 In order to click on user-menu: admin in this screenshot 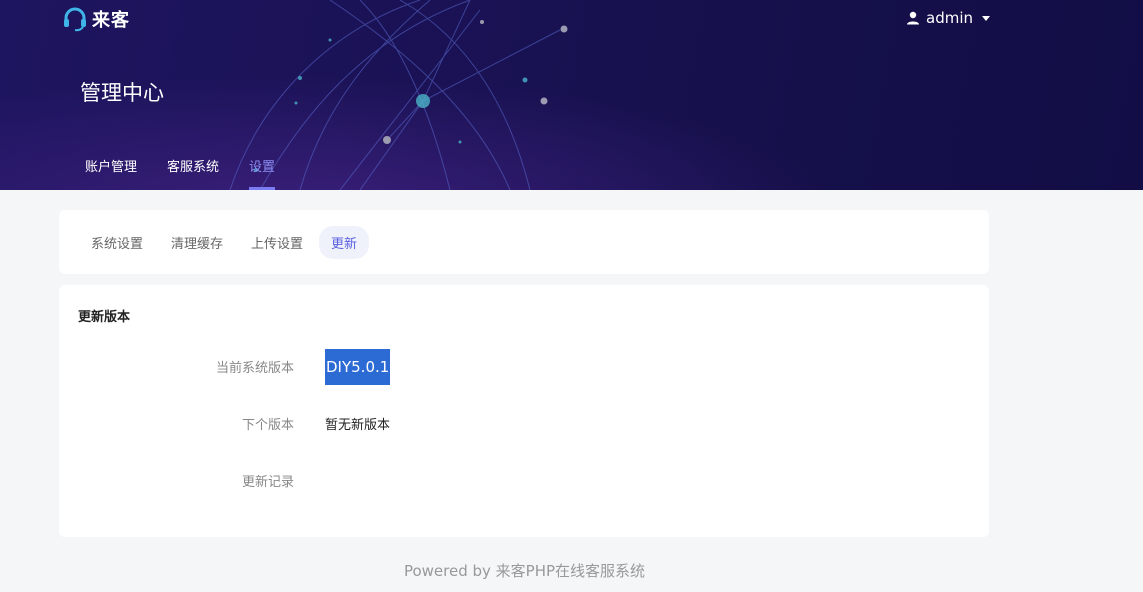, I will do `click(948, 18)`.